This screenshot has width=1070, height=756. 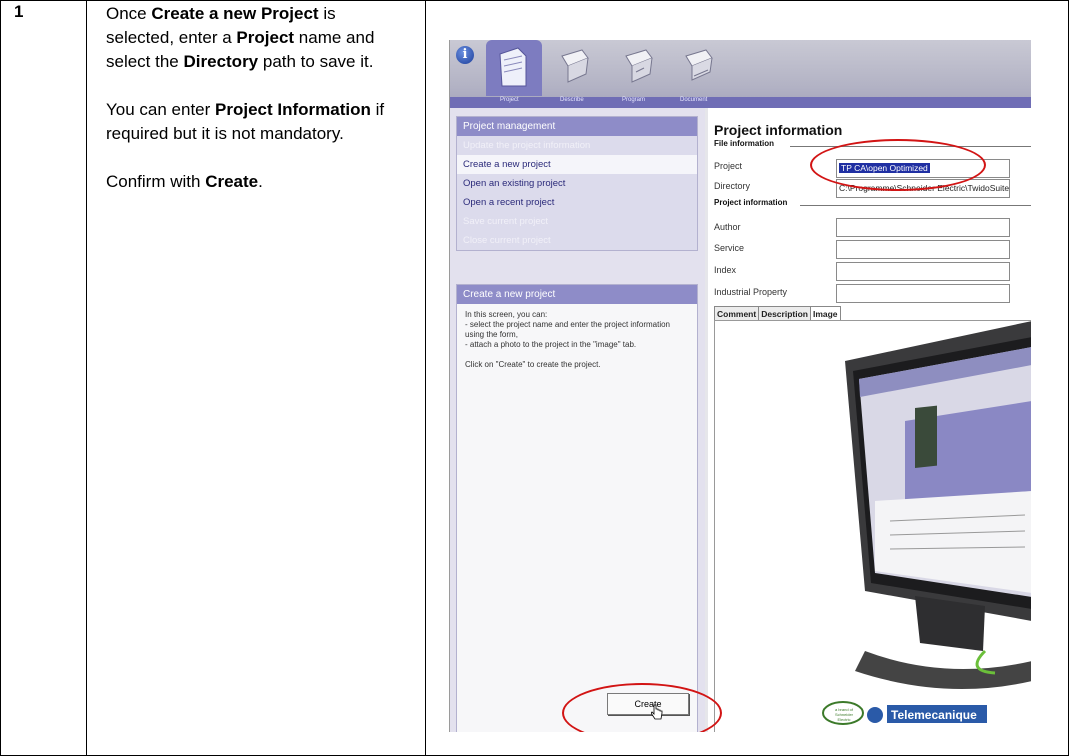 What do you see at coordinates (156, 181) in the screenshot?
I see `instruction-text: Confirm with` at bounding box center [156, 181].